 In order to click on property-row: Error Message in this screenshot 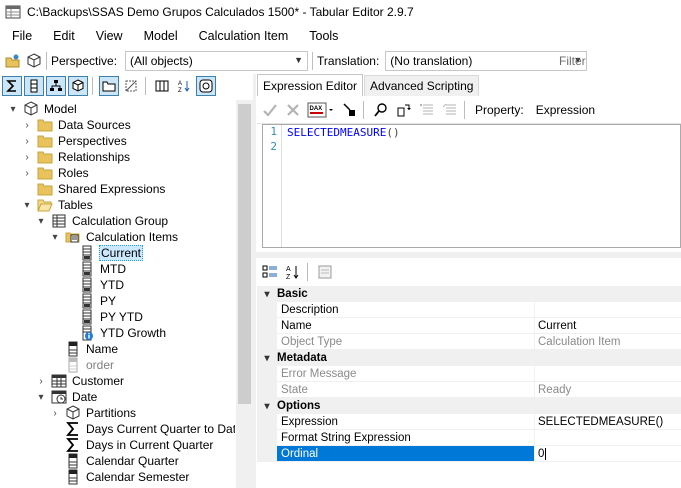, I will do `click(469, 374)`.